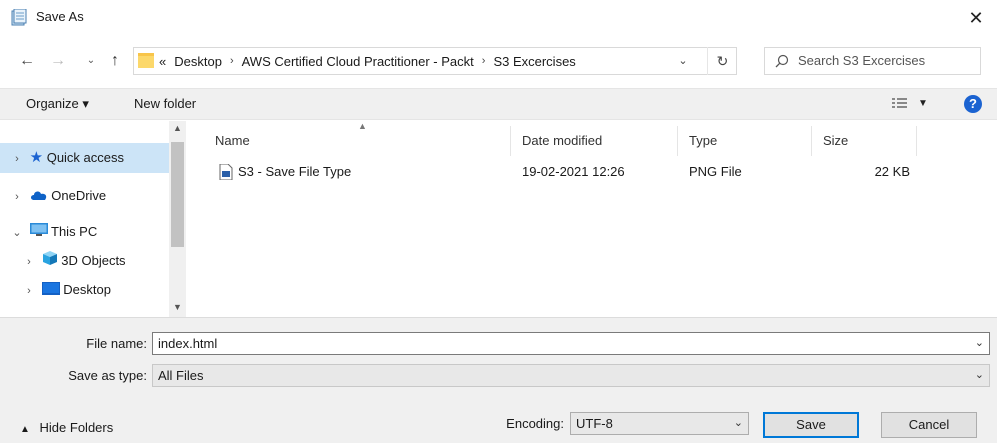  I want to click on file-type: PNG File, so click(715, 171).